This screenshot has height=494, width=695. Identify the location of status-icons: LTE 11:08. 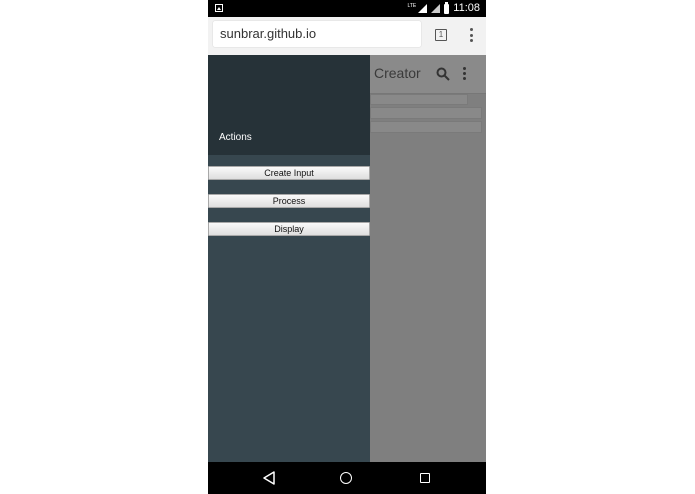
(443, 8).